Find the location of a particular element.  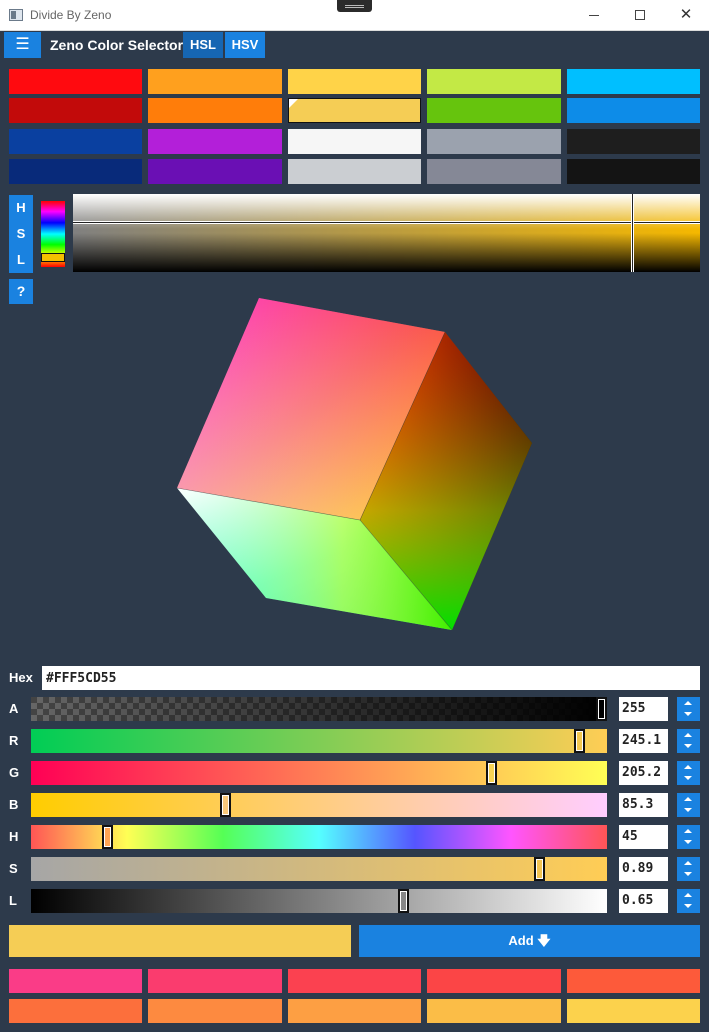

plane-crosshair-horizontal is located at coordinates (386, 222).